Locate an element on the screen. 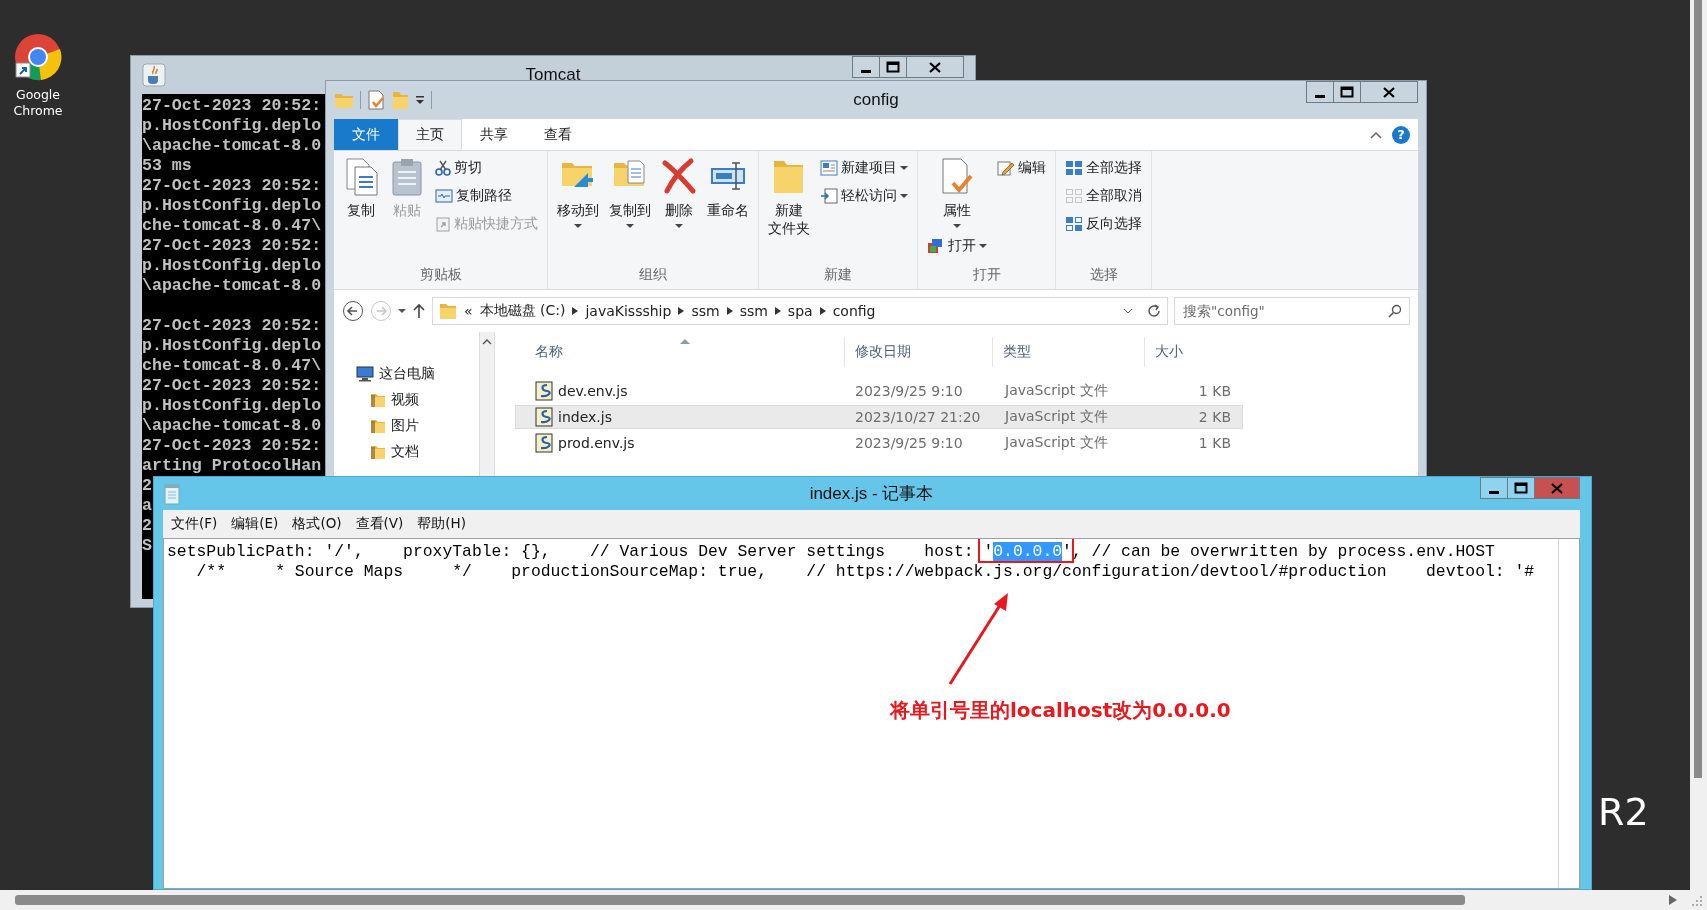 This screenshot has height=910, width=1707. dropdown-icon is located at coordinates (420, 100).